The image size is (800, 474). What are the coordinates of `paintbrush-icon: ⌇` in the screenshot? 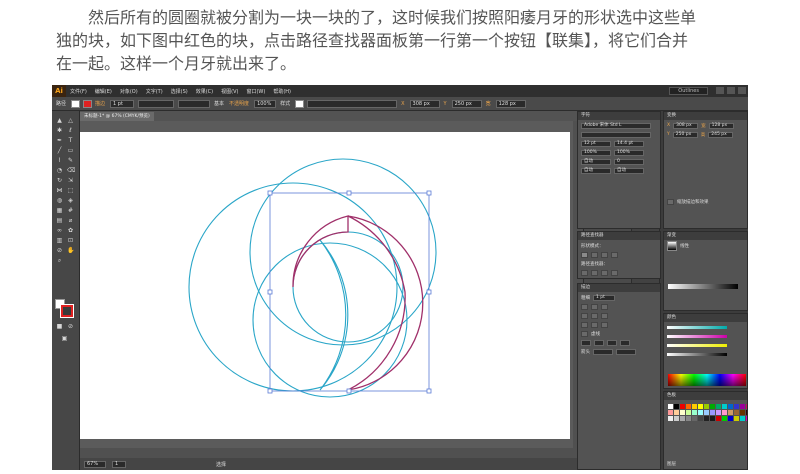 It's located at (59, 160).